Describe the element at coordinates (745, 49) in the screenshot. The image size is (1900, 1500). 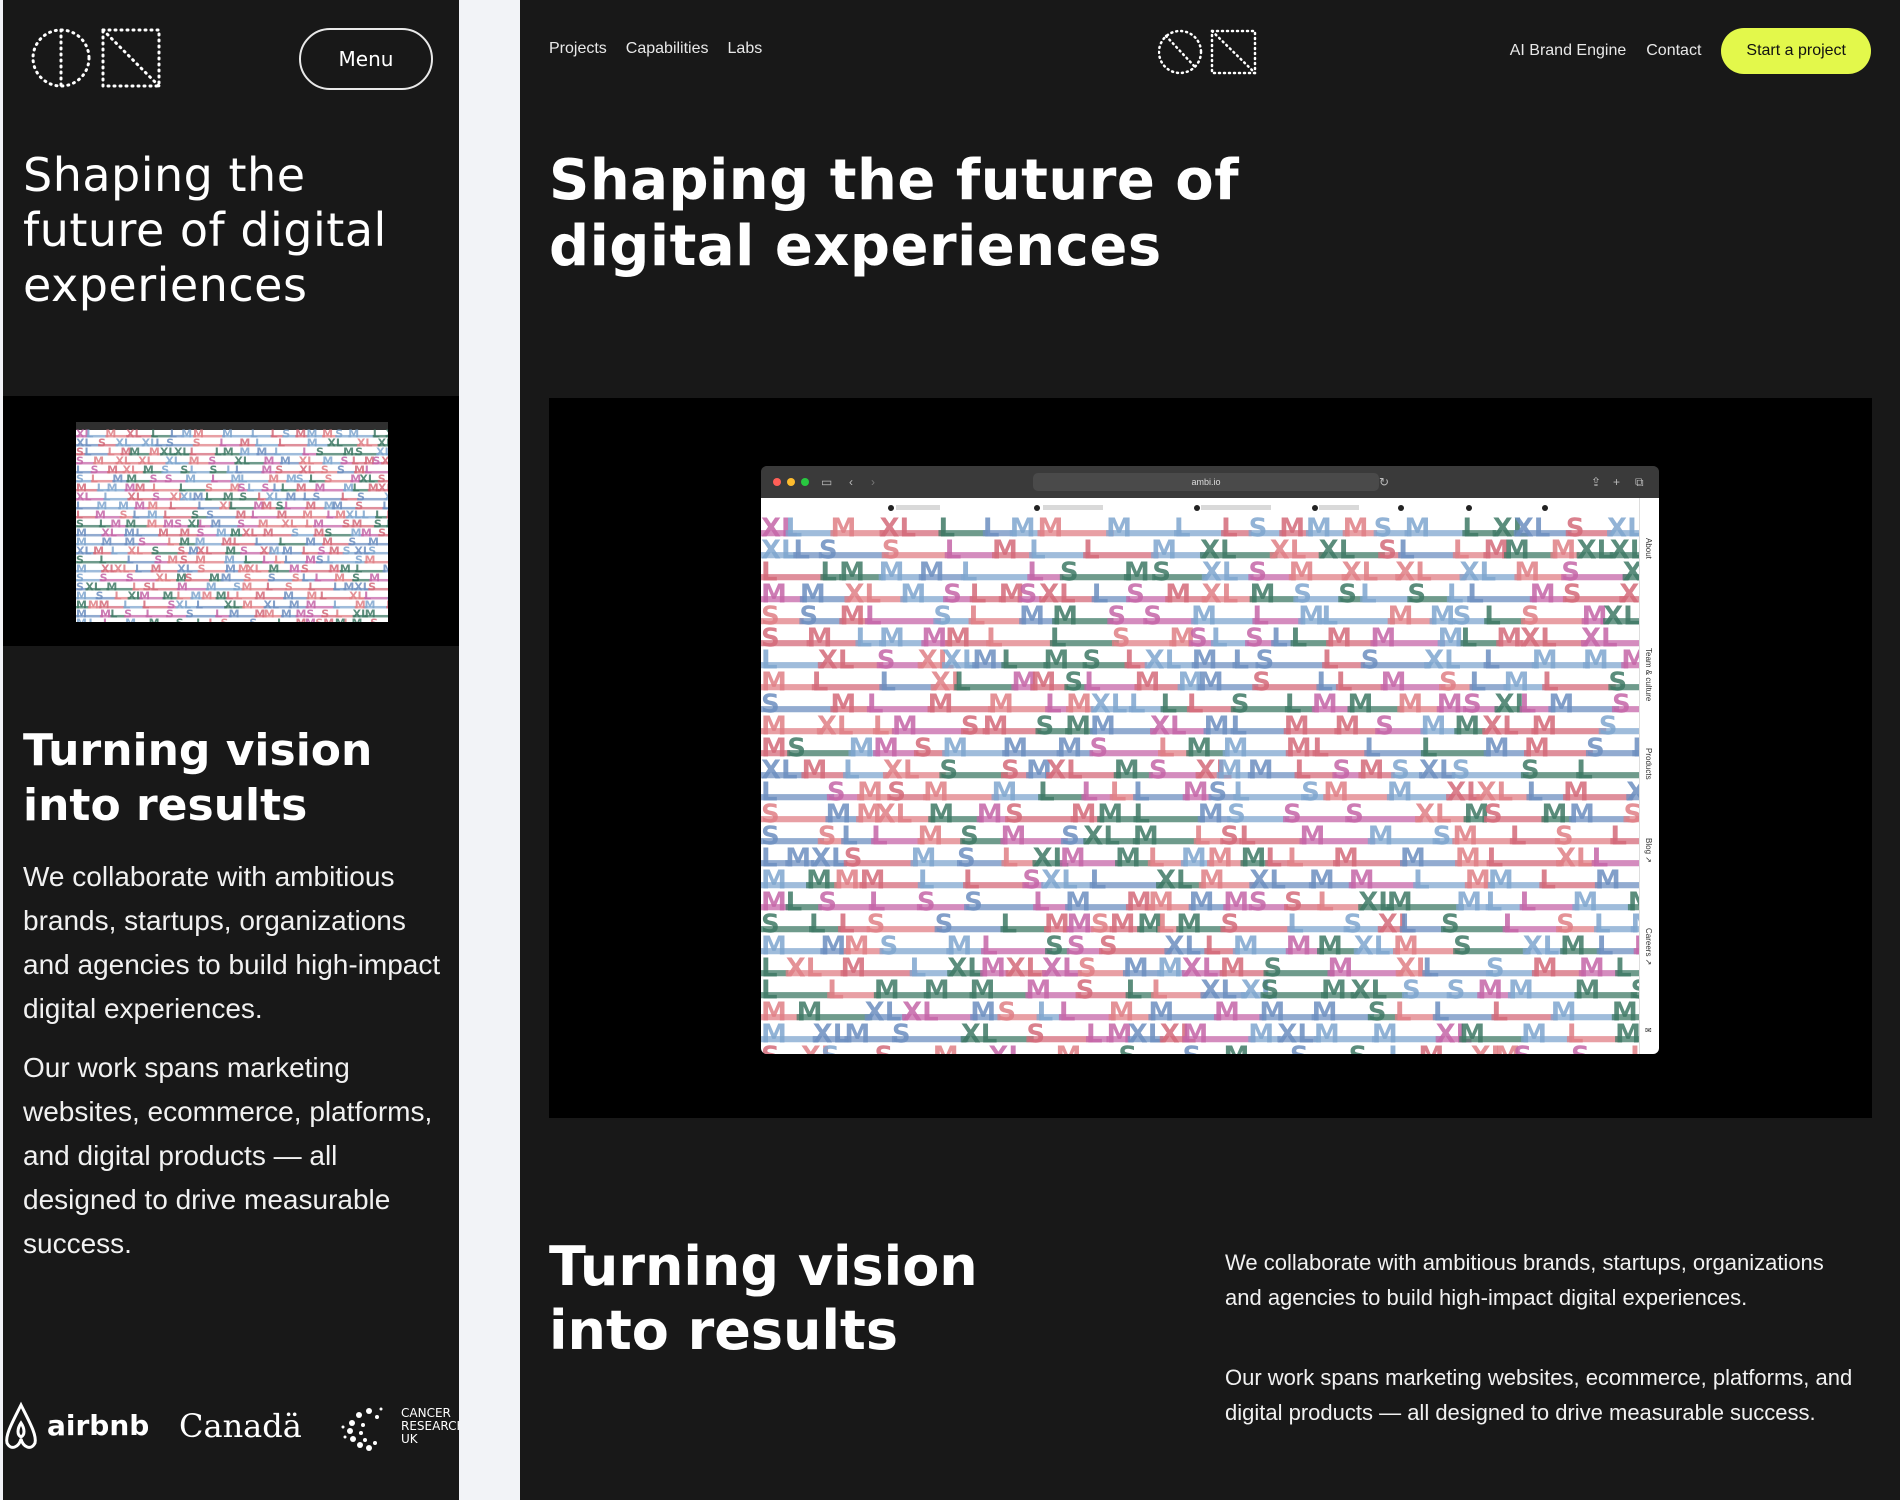
I see `nav-link-labs: Labs` at that location.